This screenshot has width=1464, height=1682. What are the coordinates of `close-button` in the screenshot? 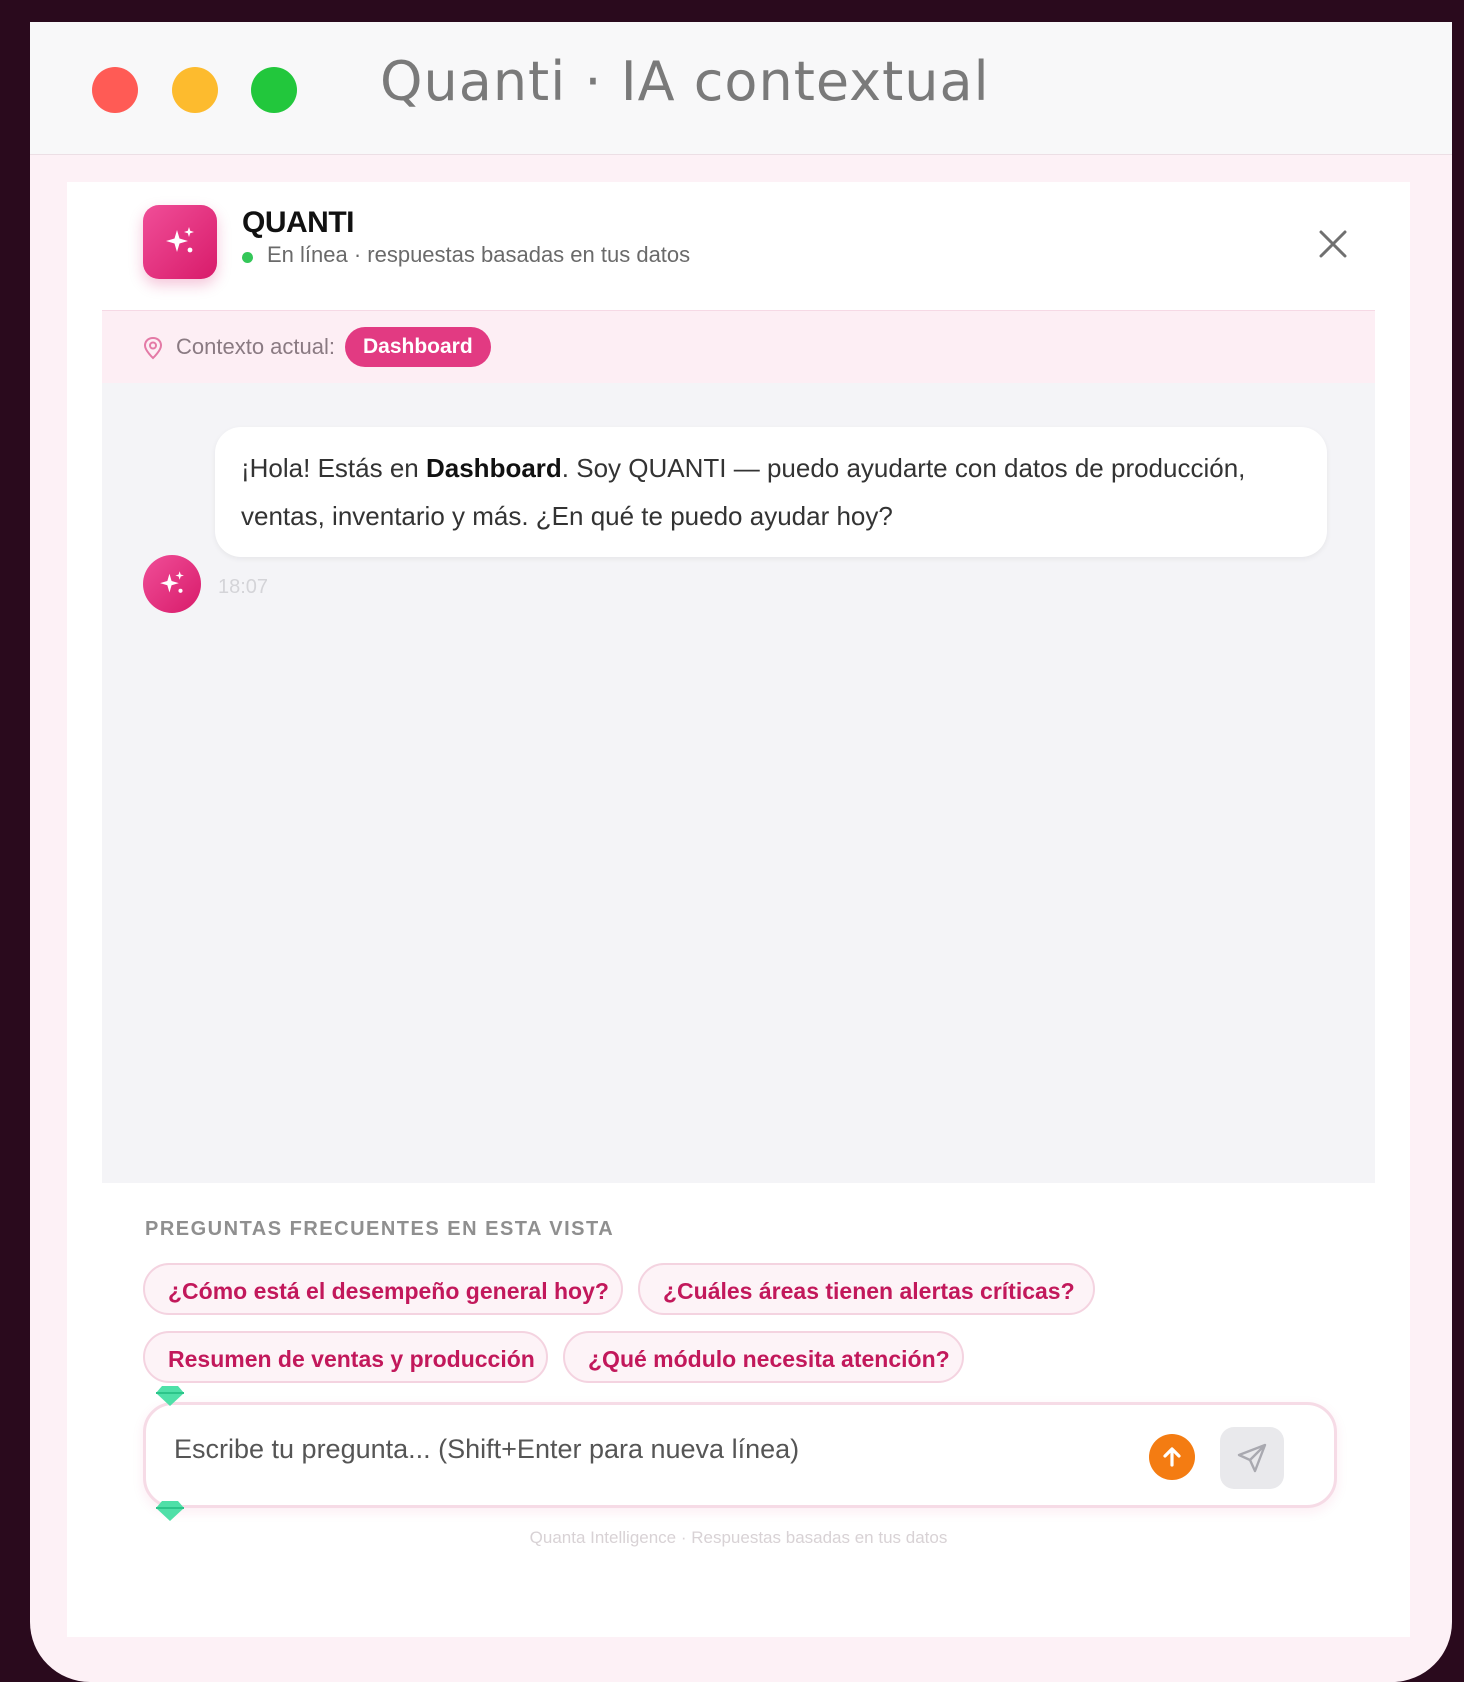 It's located at (1333, 244).